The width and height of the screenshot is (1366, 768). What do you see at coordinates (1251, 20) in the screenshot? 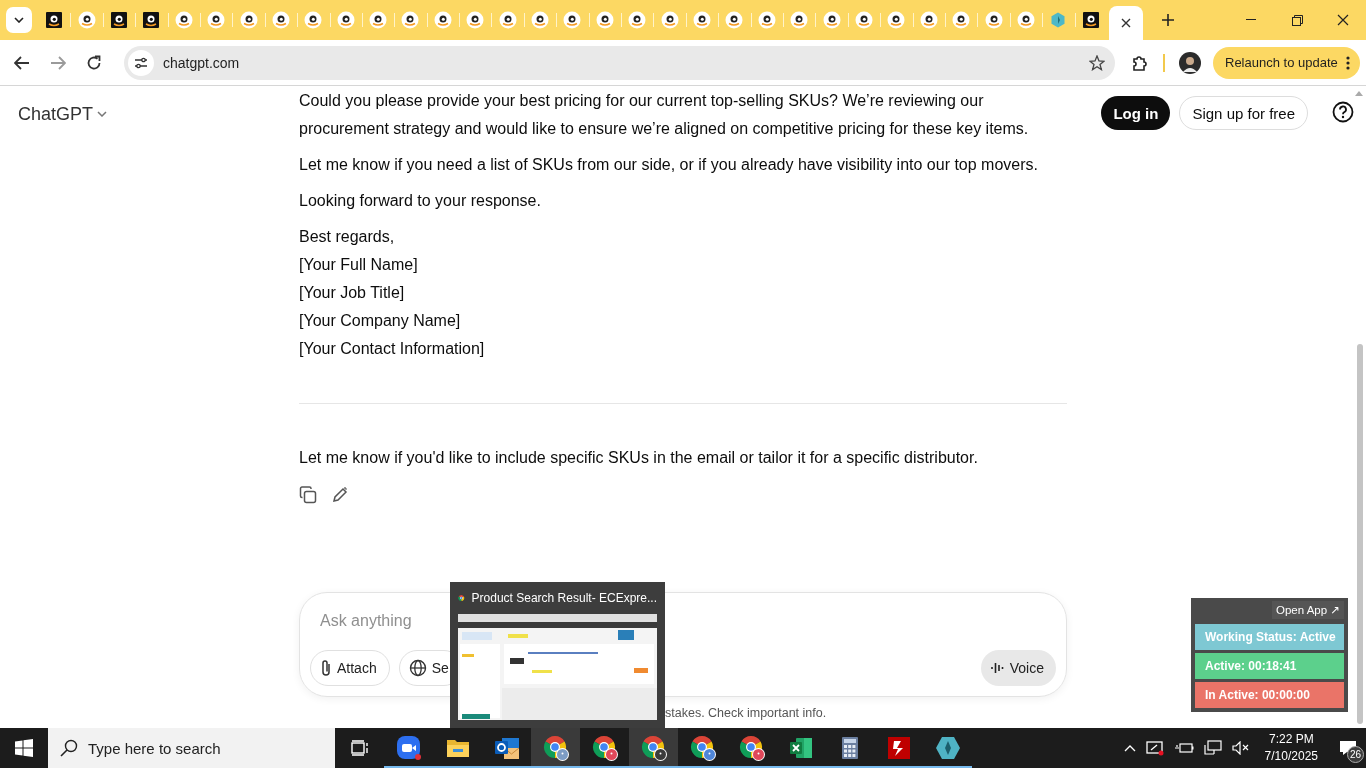
I see `minimize-icon` at bounding box center [1251, 20].